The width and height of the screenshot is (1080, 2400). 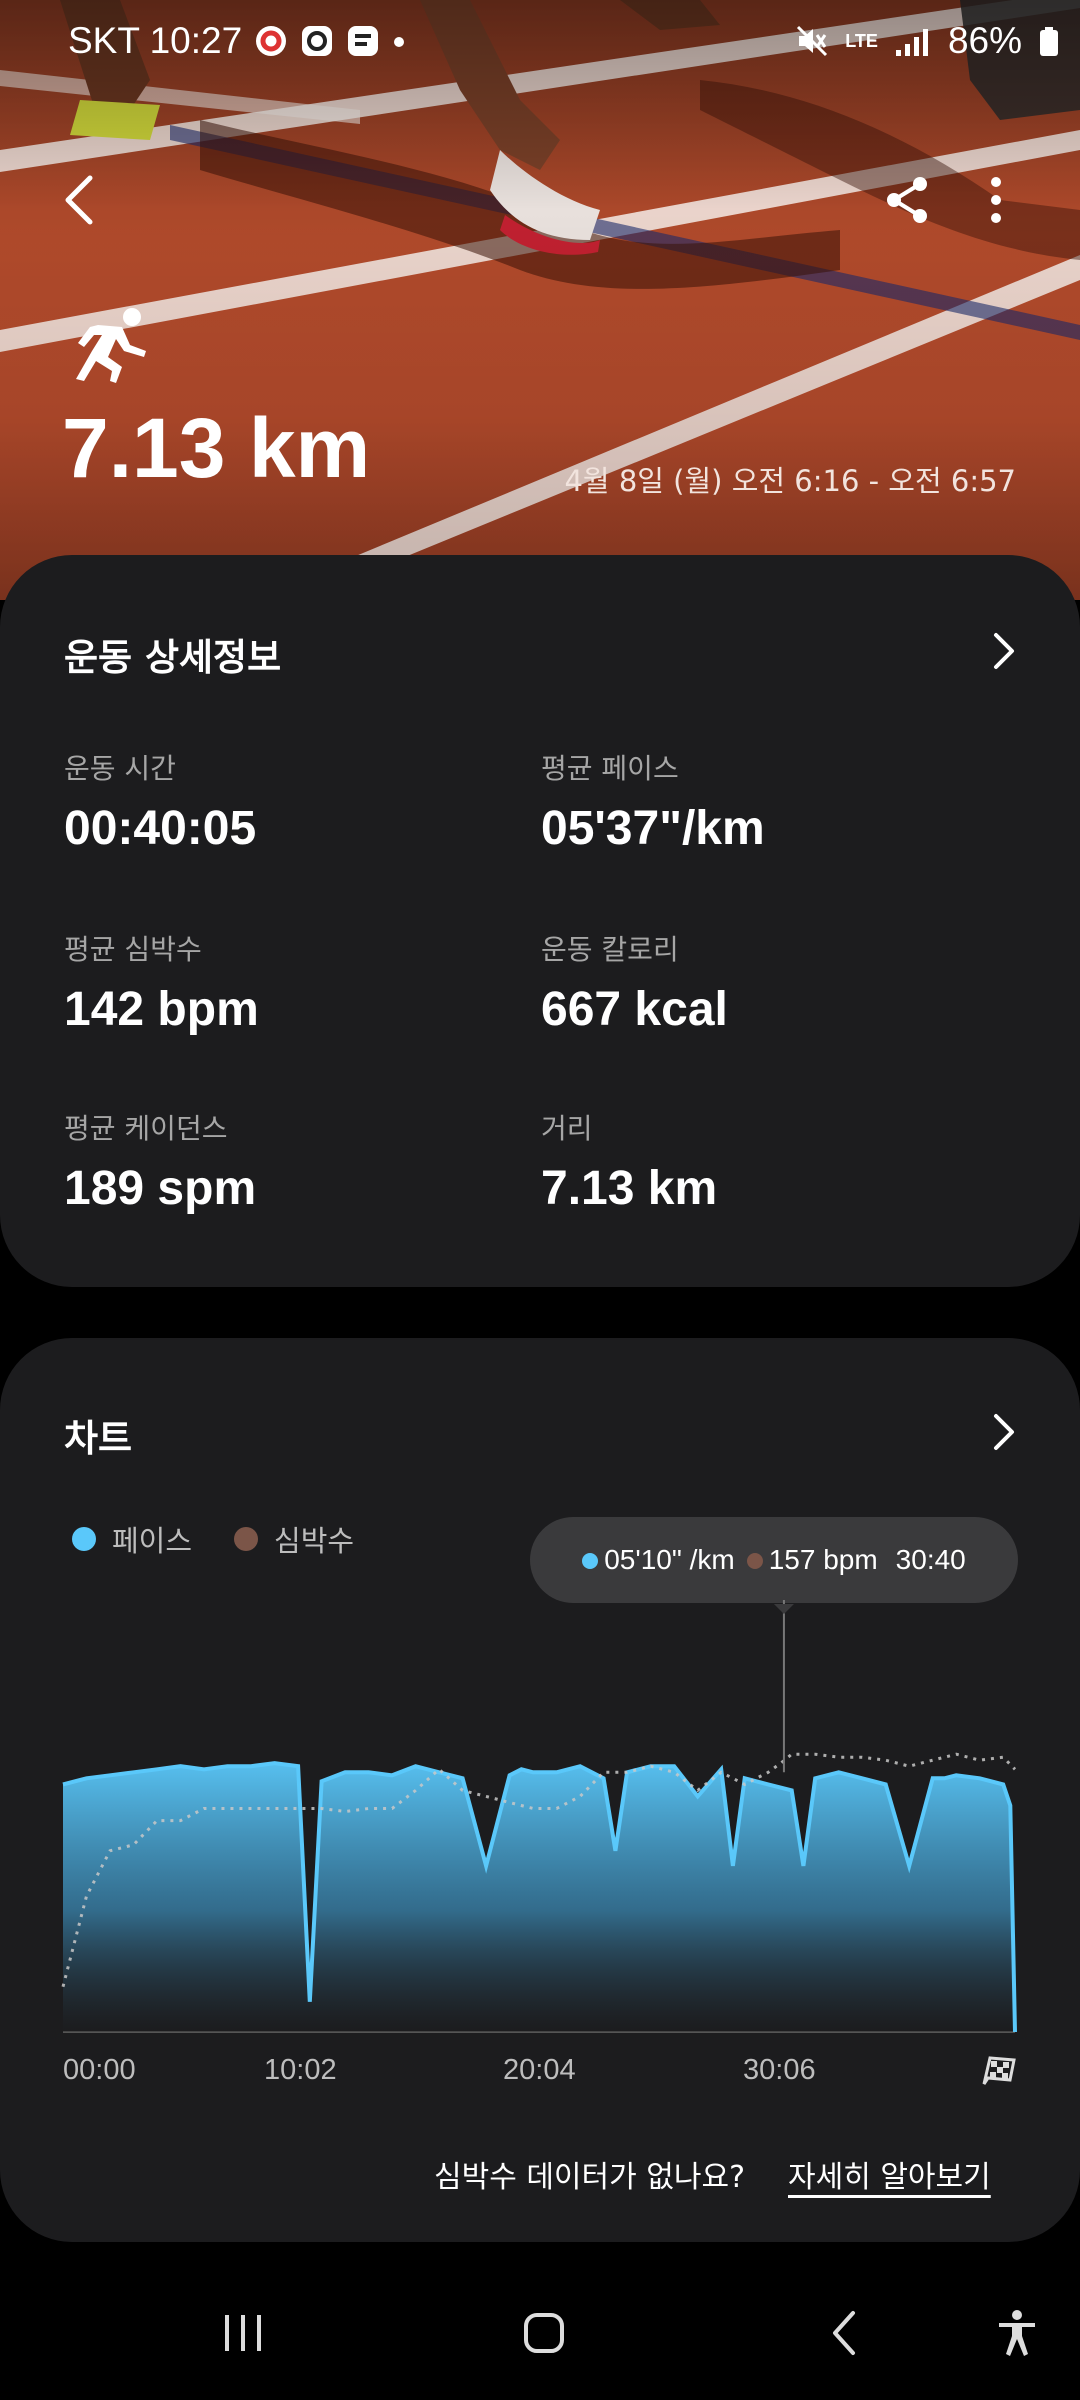 I want to click on legend-pace-label: 페이스, so click(x=152, y=1541).